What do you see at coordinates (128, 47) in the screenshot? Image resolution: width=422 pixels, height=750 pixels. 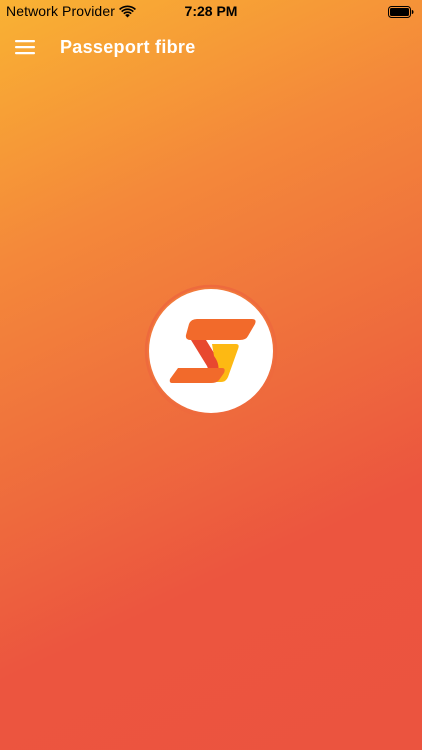 I see `page-title: Passeport fibre` at bounding box center [128, 47].